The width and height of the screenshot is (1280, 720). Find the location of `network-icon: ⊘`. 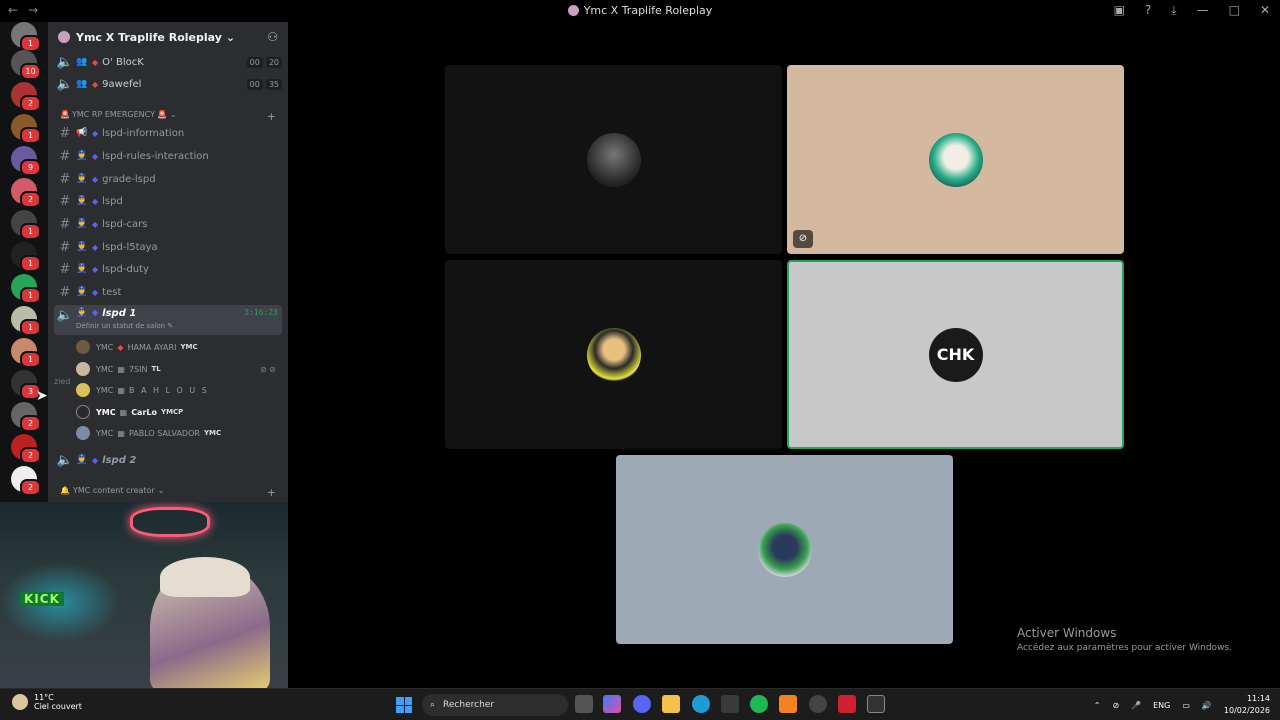

network-icon: ⊘ is located at coordinates (1115, 705).